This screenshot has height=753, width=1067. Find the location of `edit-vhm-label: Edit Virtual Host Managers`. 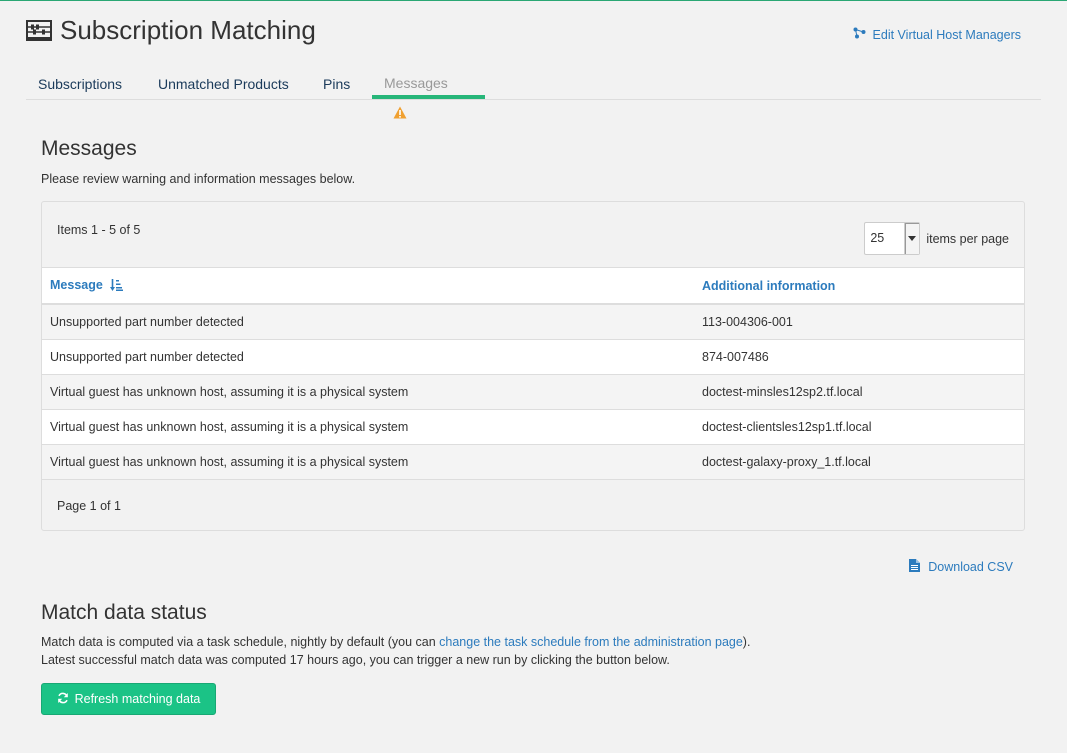

edit-vhm-label: Edit Virtual Host Managers is located at coordinates (946, 34).